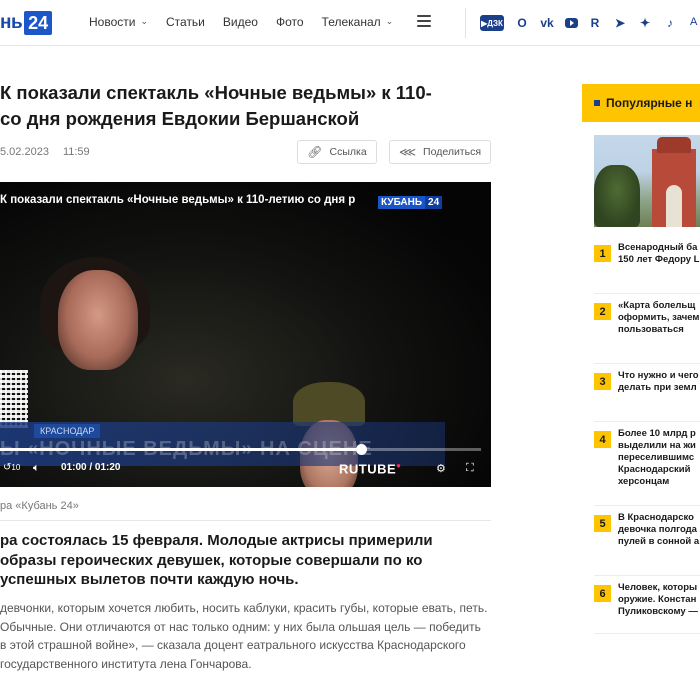  Describe the element at coordinates (522, 23) in the screenshot. I see `ok-icon: О` at that location.